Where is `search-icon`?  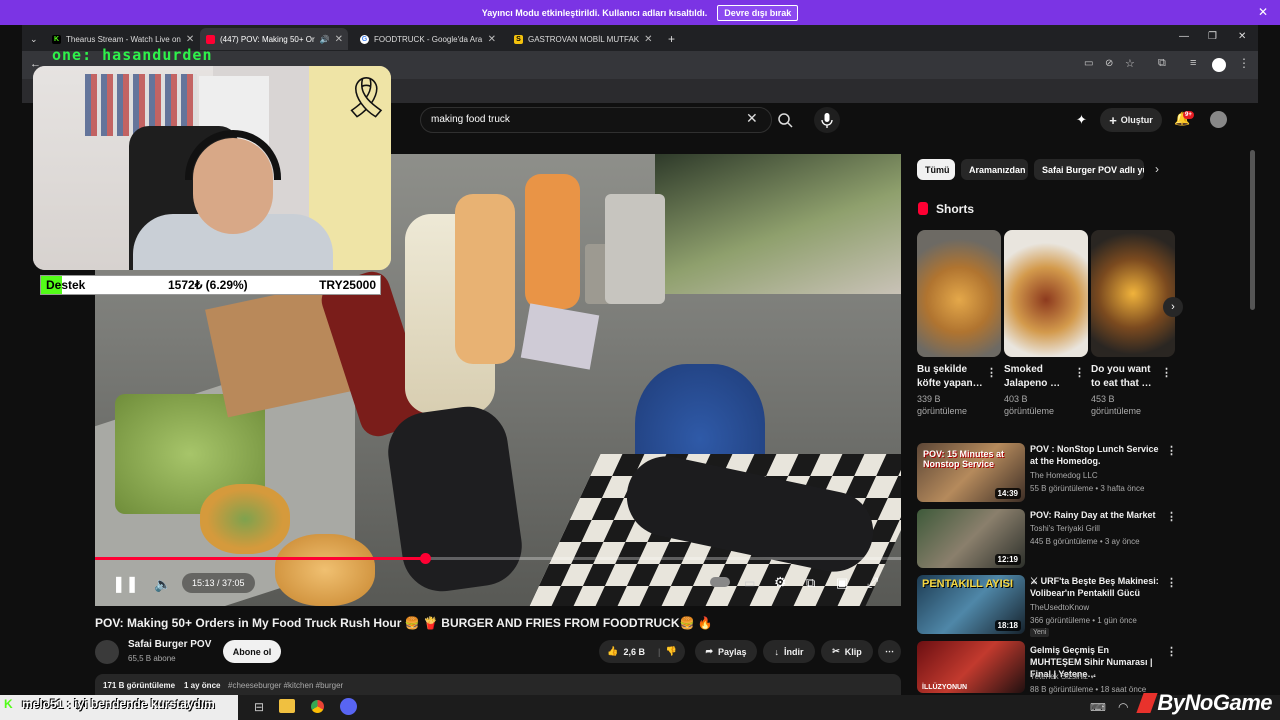
search-icon is located at coordinates (785, 120).